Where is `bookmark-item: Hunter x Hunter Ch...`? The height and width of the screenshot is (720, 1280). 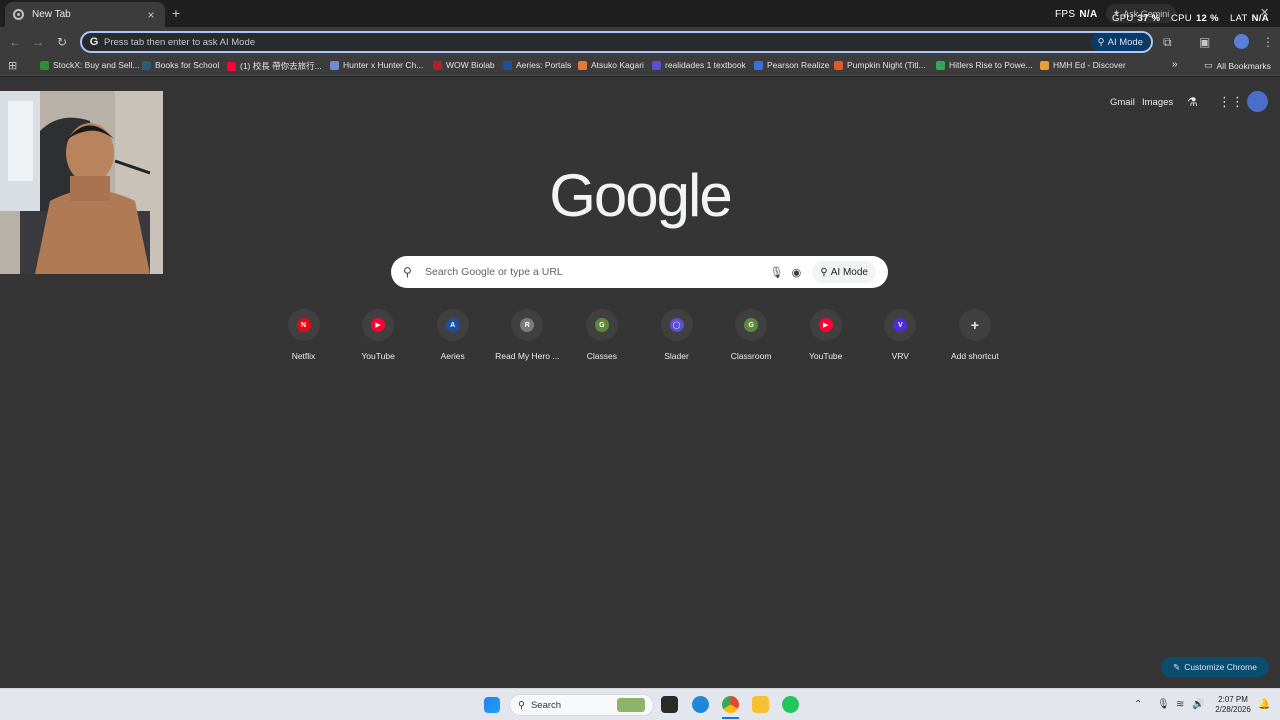 bookmark-item: Hunter x Hunter Ch... is located at coordinates (376, 65).